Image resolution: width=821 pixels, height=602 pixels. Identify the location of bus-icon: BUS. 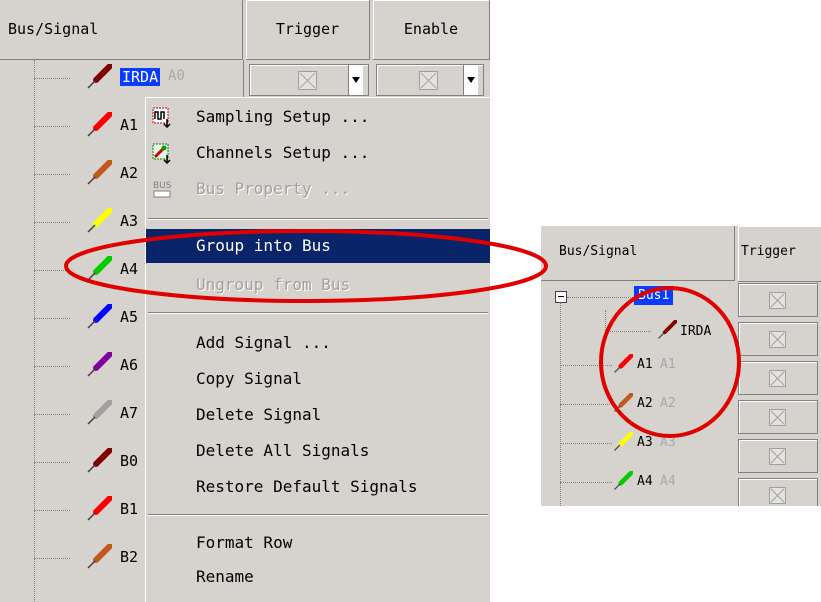
(162, 189).